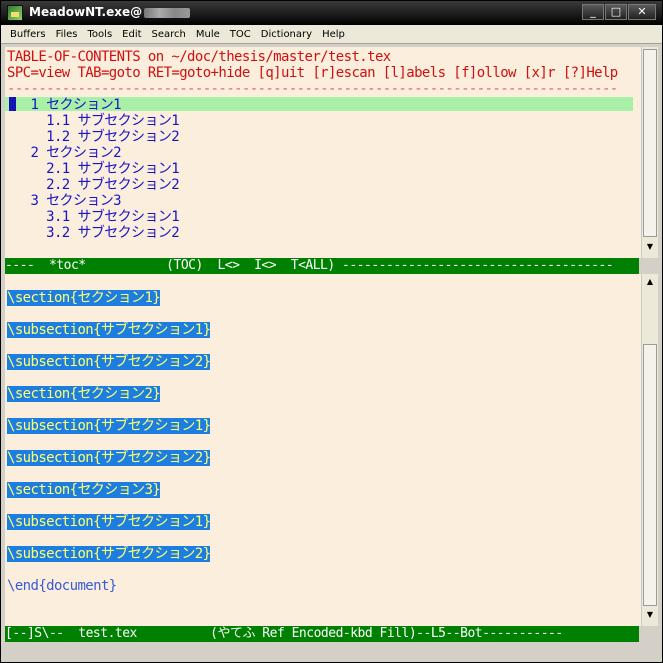 The width and height of the screenshot is (663, 663). Describe the element at coordinates (593, 12) in the screenshot. I see `minimize-button: _` at that location.